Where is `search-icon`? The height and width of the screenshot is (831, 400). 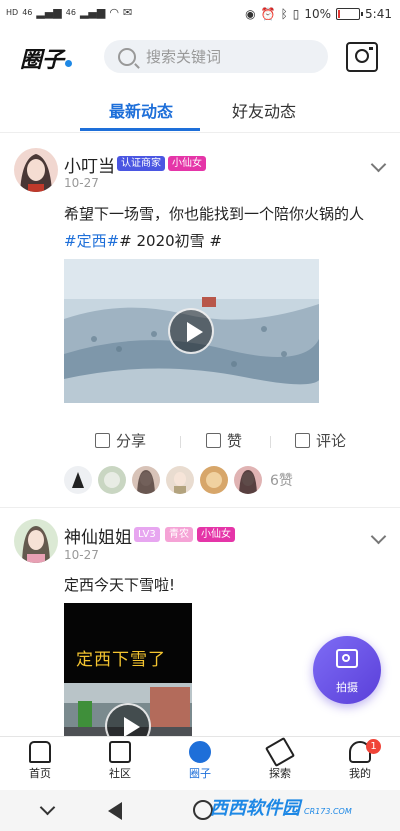
search-icon is located at coordinates (127, 56).